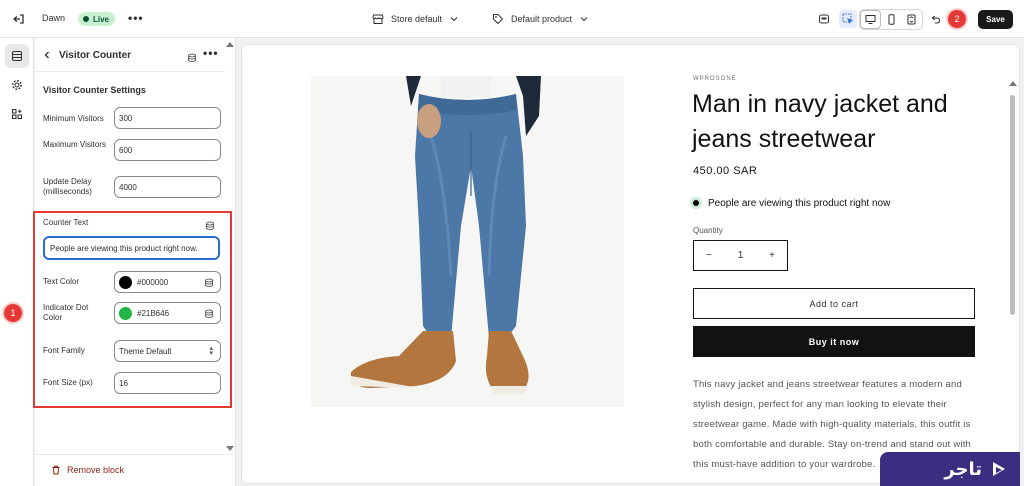 The width and height of the screenshot is (1024, 486). I want to click on store-selector: Store default, so click(415, 19).